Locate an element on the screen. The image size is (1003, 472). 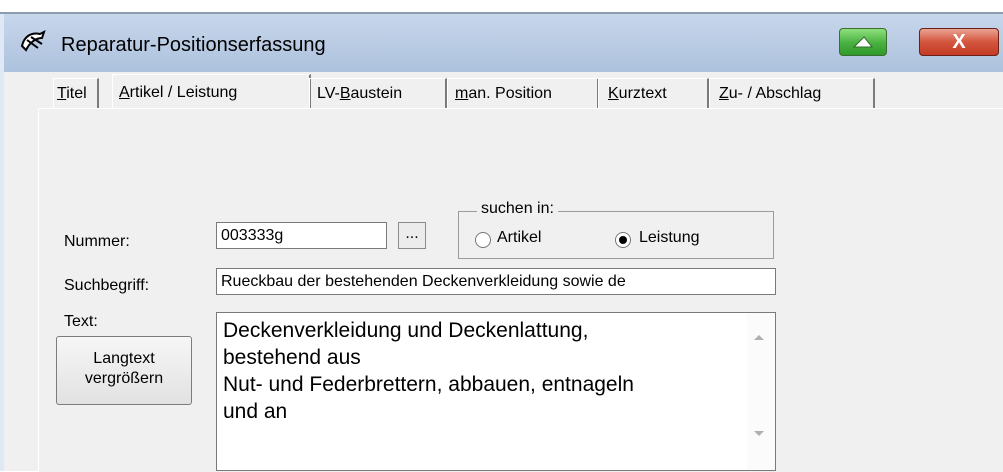
window-title: Reparatur-Positionserfassung is located at coordinates (193, 45).